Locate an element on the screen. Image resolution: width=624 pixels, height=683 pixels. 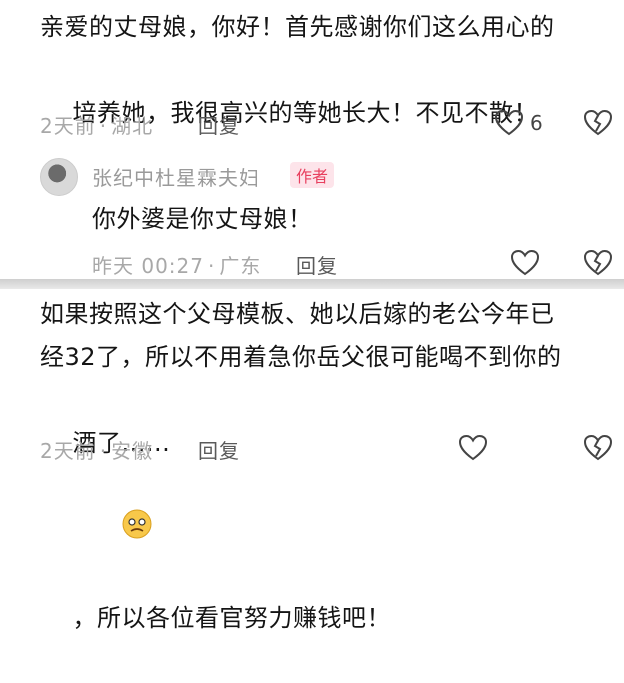
comment-location: 广东 is located at coordinates (240, 266).